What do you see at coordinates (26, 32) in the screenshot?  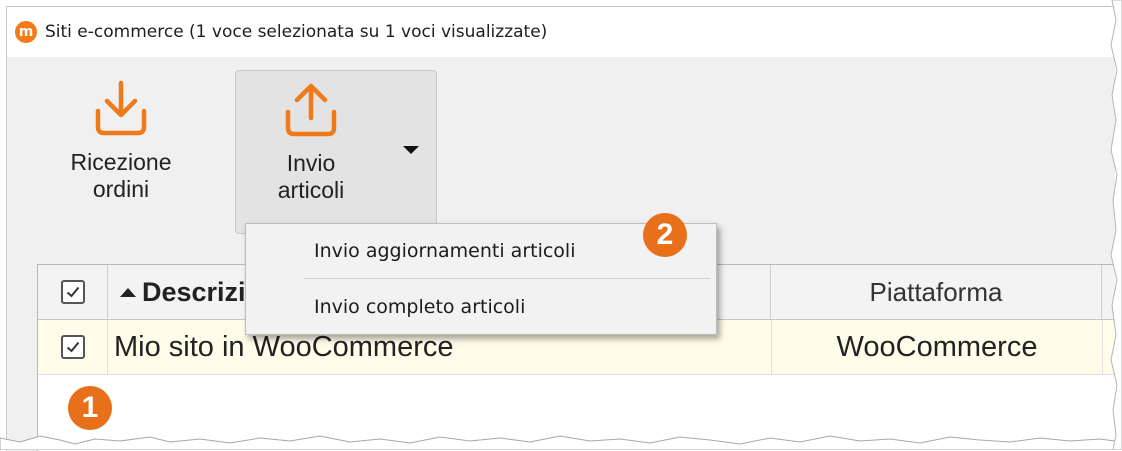 I see `app-logo-icon: m` at bounding box center [26, 32].